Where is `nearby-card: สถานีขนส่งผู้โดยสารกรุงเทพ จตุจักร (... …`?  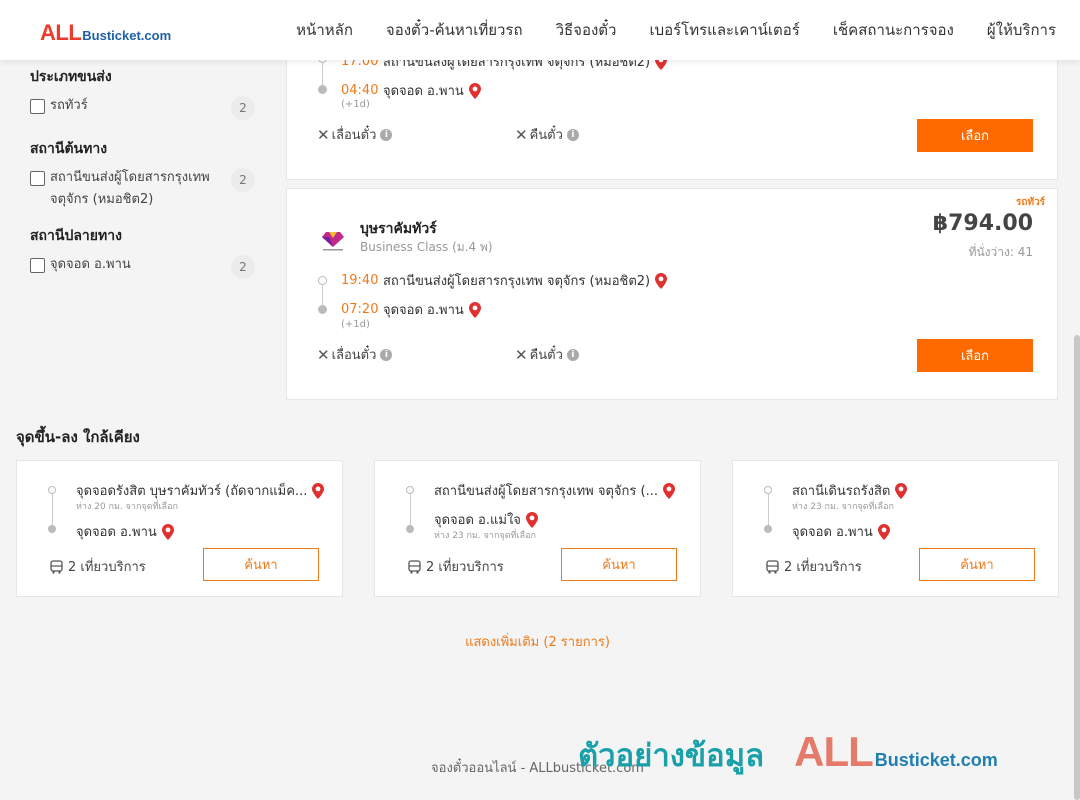 nearby-card: สถานีขนส่งผู้โดยสารกรุงเทพ จตุจักร (... … is located at coordinates (537, 528).